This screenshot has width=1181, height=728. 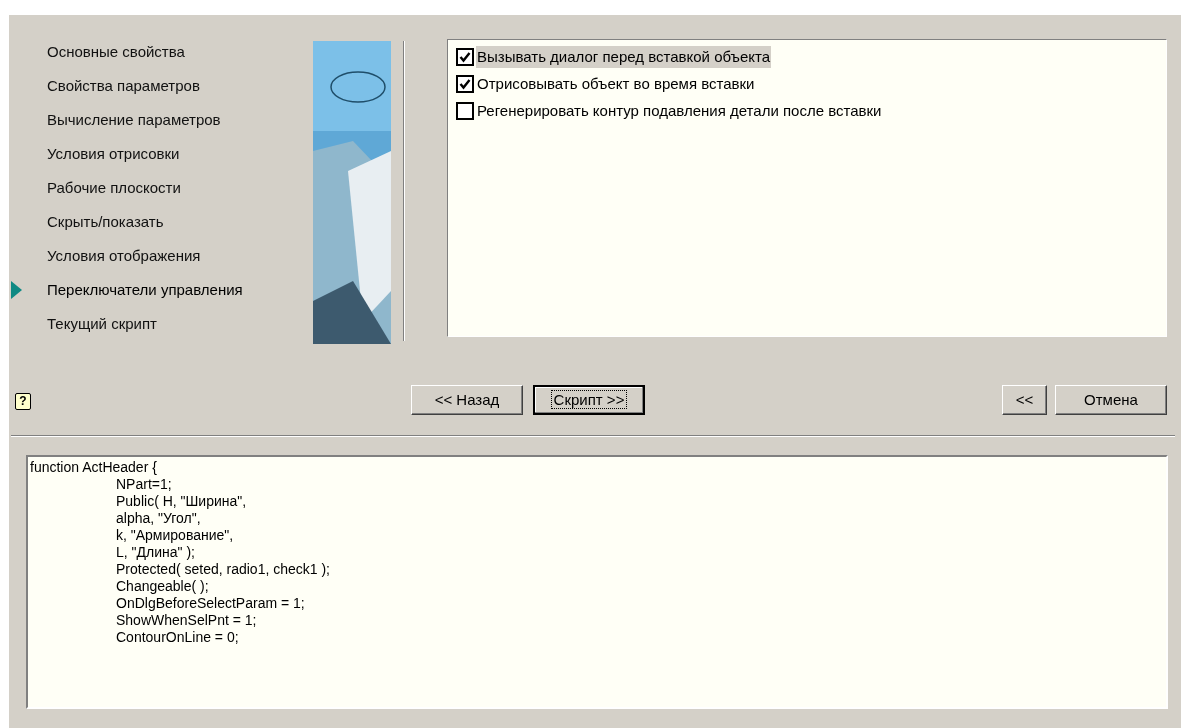 What do you see at coordinates (95, 222) in the screenshot?
I see `nav-item: Скрыть/показать` at bounding box center [95, 222].